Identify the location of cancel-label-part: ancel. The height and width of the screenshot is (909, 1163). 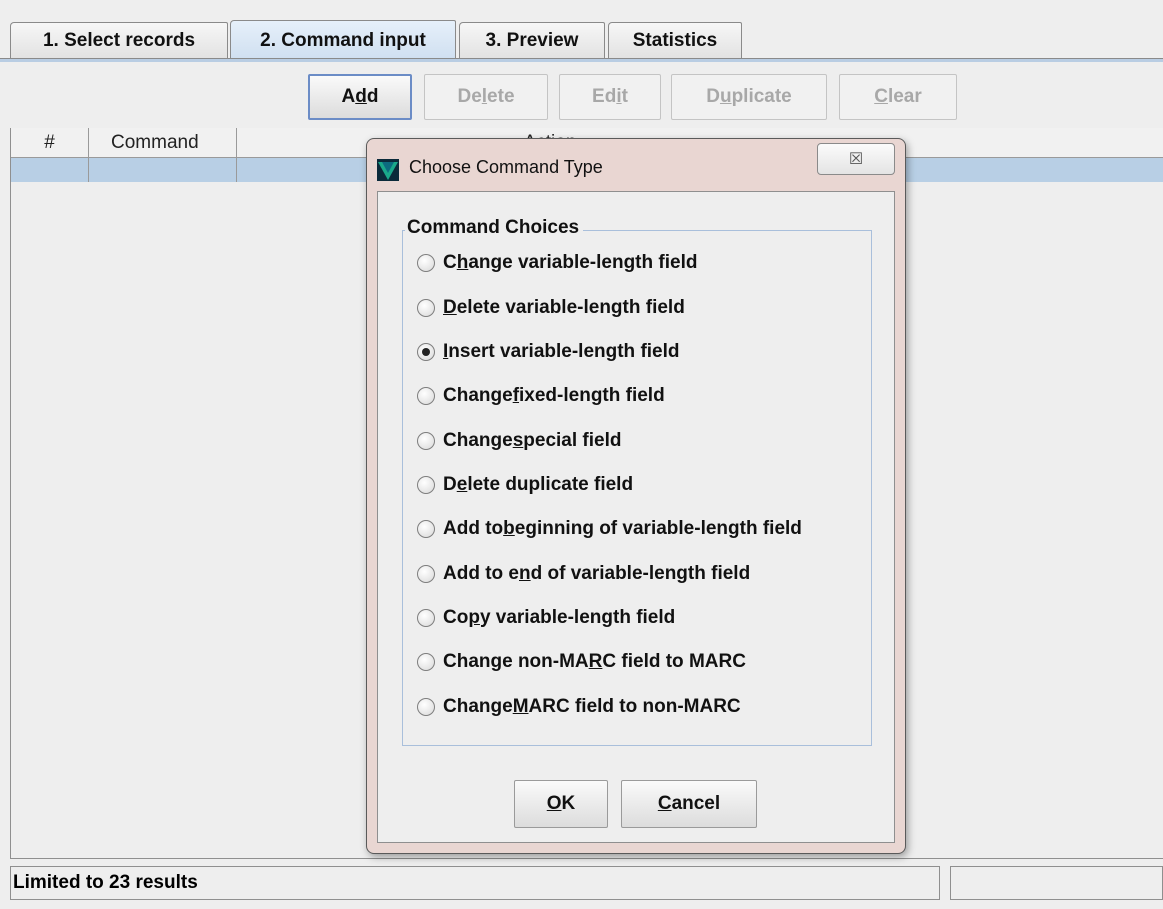
(696, 803).